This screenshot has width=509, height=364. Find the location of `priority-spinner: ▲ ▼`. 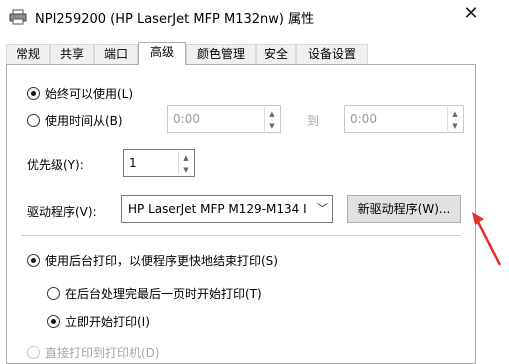

priority-spinner: ▲ ▼ is located at coordinates (185, 163).